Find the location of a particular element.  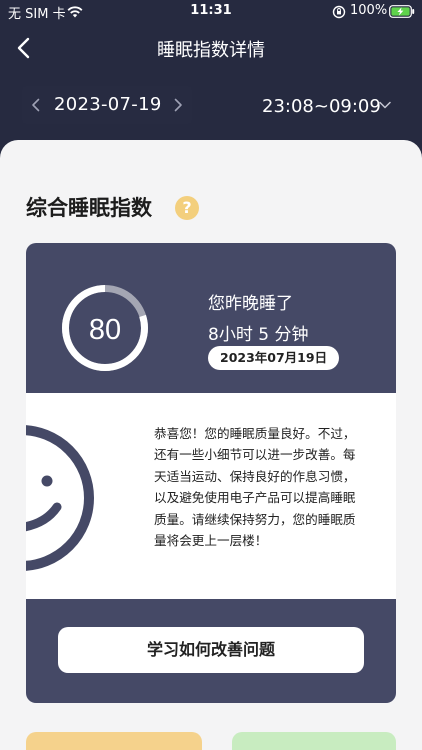

next-card-green is located at coordinates (314, 741).